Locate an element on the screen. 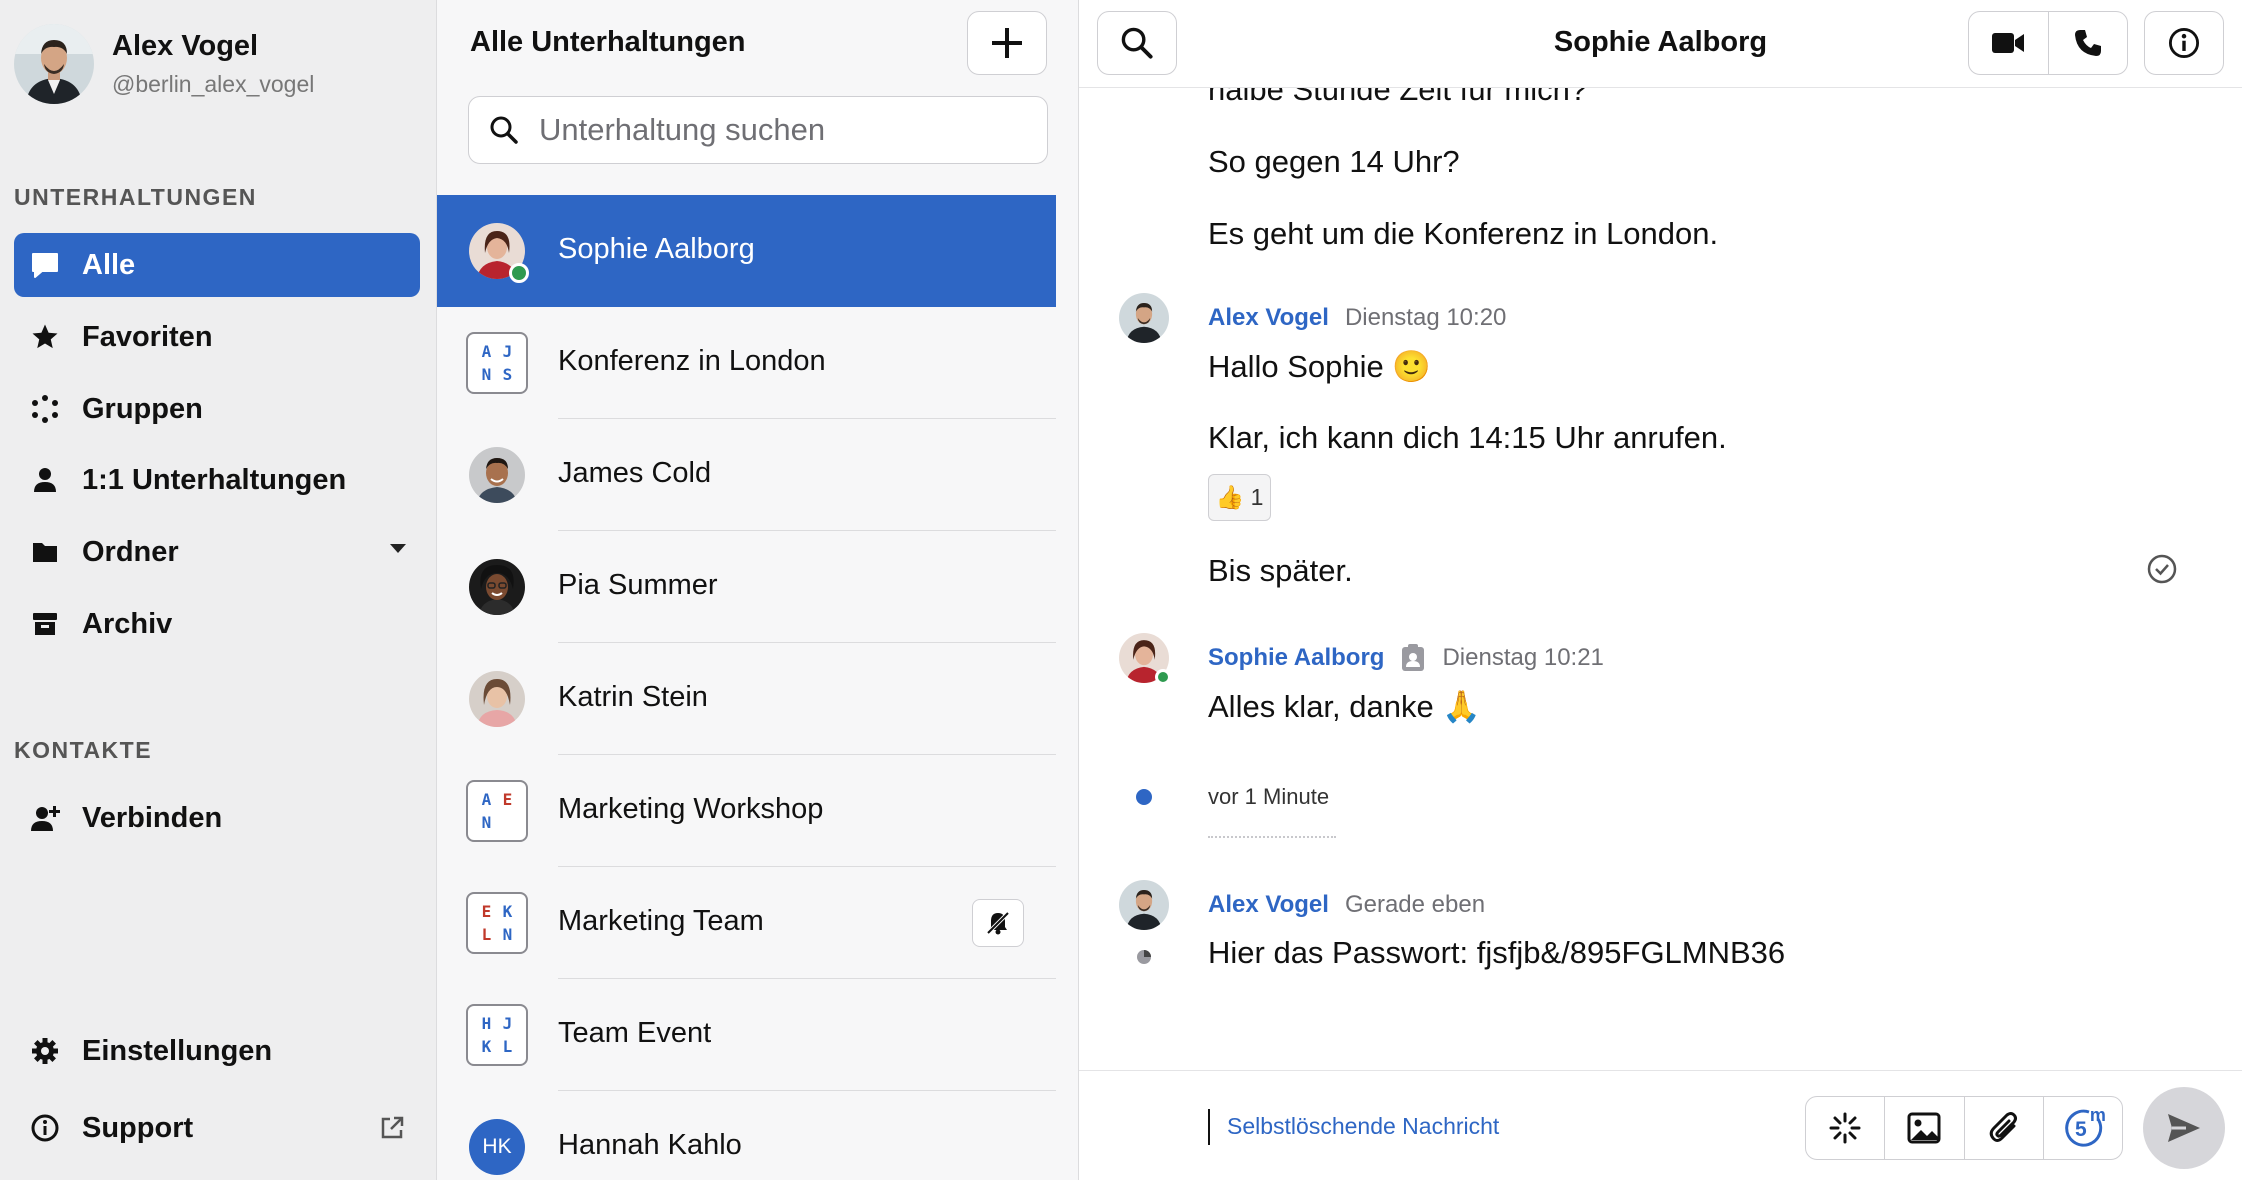 Image resolution: width=2242 pixels, height=1180 pixels. sidebar-item-label: Support is located at coordinates (138, 1127).